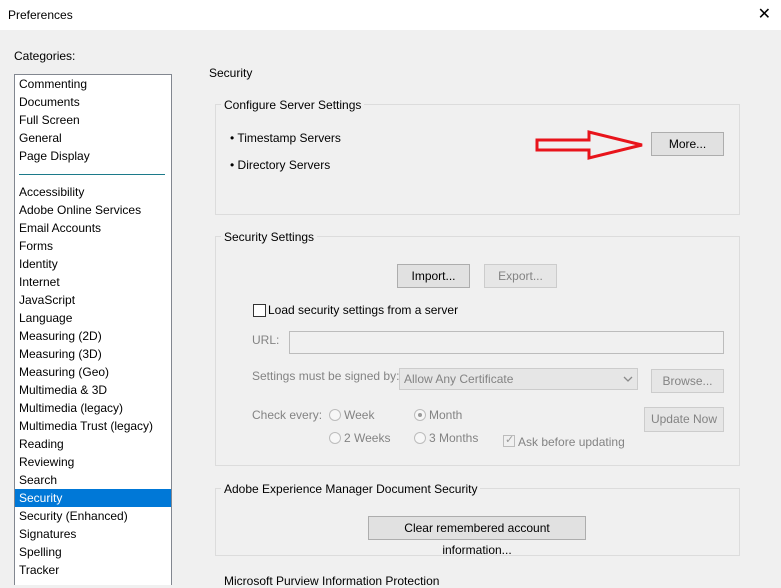 The height and width of the screenshot is (588, 781). I want to click on load-from-server-checkbox, so click(259, 310).